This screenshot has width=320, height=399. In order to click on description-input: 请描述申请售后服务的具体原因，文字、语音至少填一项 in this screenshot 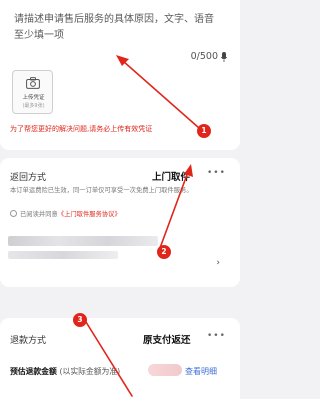, I will do `click(116, 28)`.